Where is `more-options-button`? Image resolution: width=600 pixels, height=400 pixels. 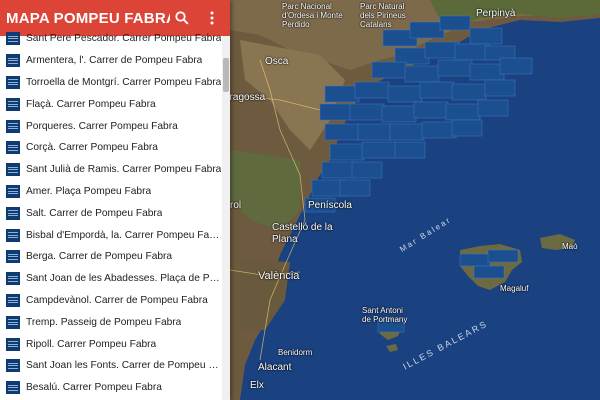
more-options-button is located at coordinates (212, 18).